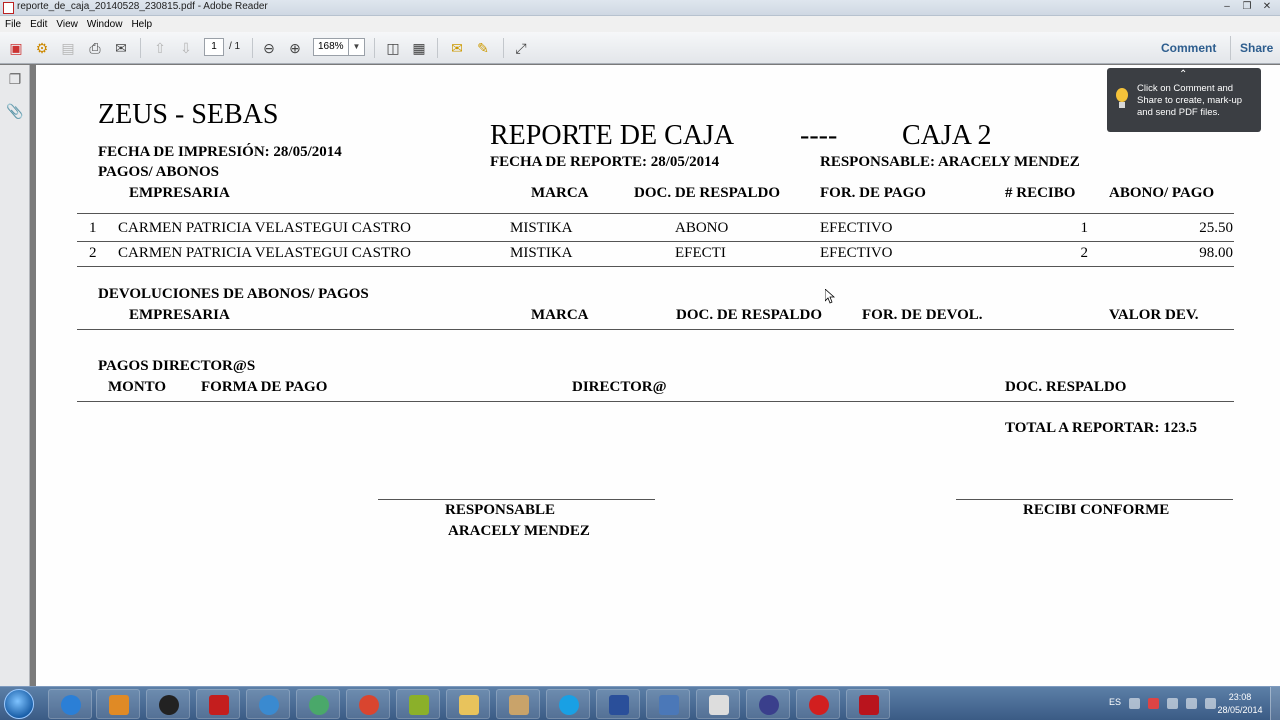  I want to click on taskbar-chrome, so click(368, 704).